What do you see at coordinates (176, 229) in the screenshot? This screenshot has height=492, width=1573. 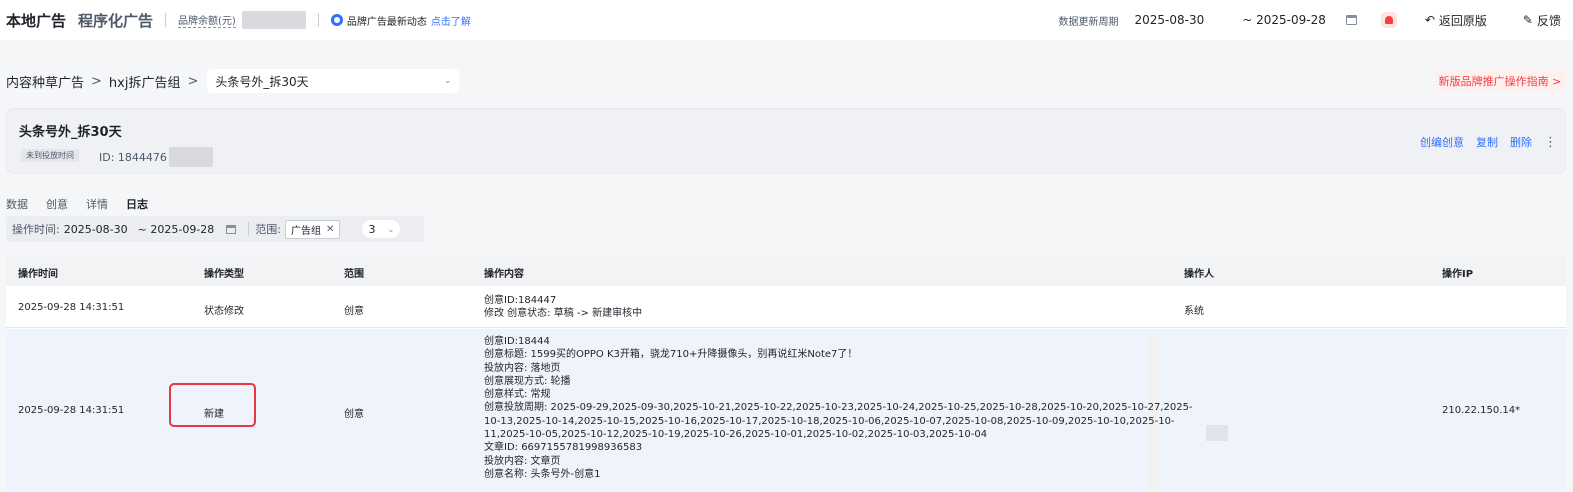 I see `filter-end-date: ~ 2025-09-28` at bounding box center [176, 229].